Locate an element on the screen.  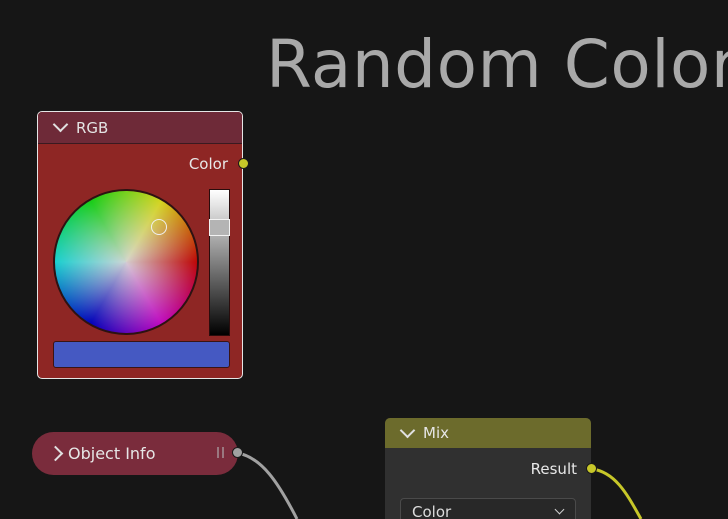
result-output-row: Result is located at coordinates (561, 469).